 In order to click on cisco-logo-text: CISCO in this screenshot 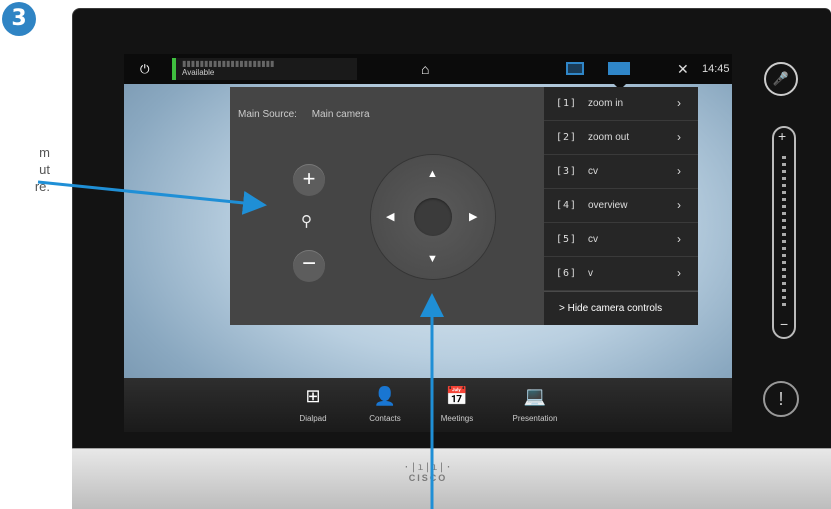, I will do `click(428, 478)`.